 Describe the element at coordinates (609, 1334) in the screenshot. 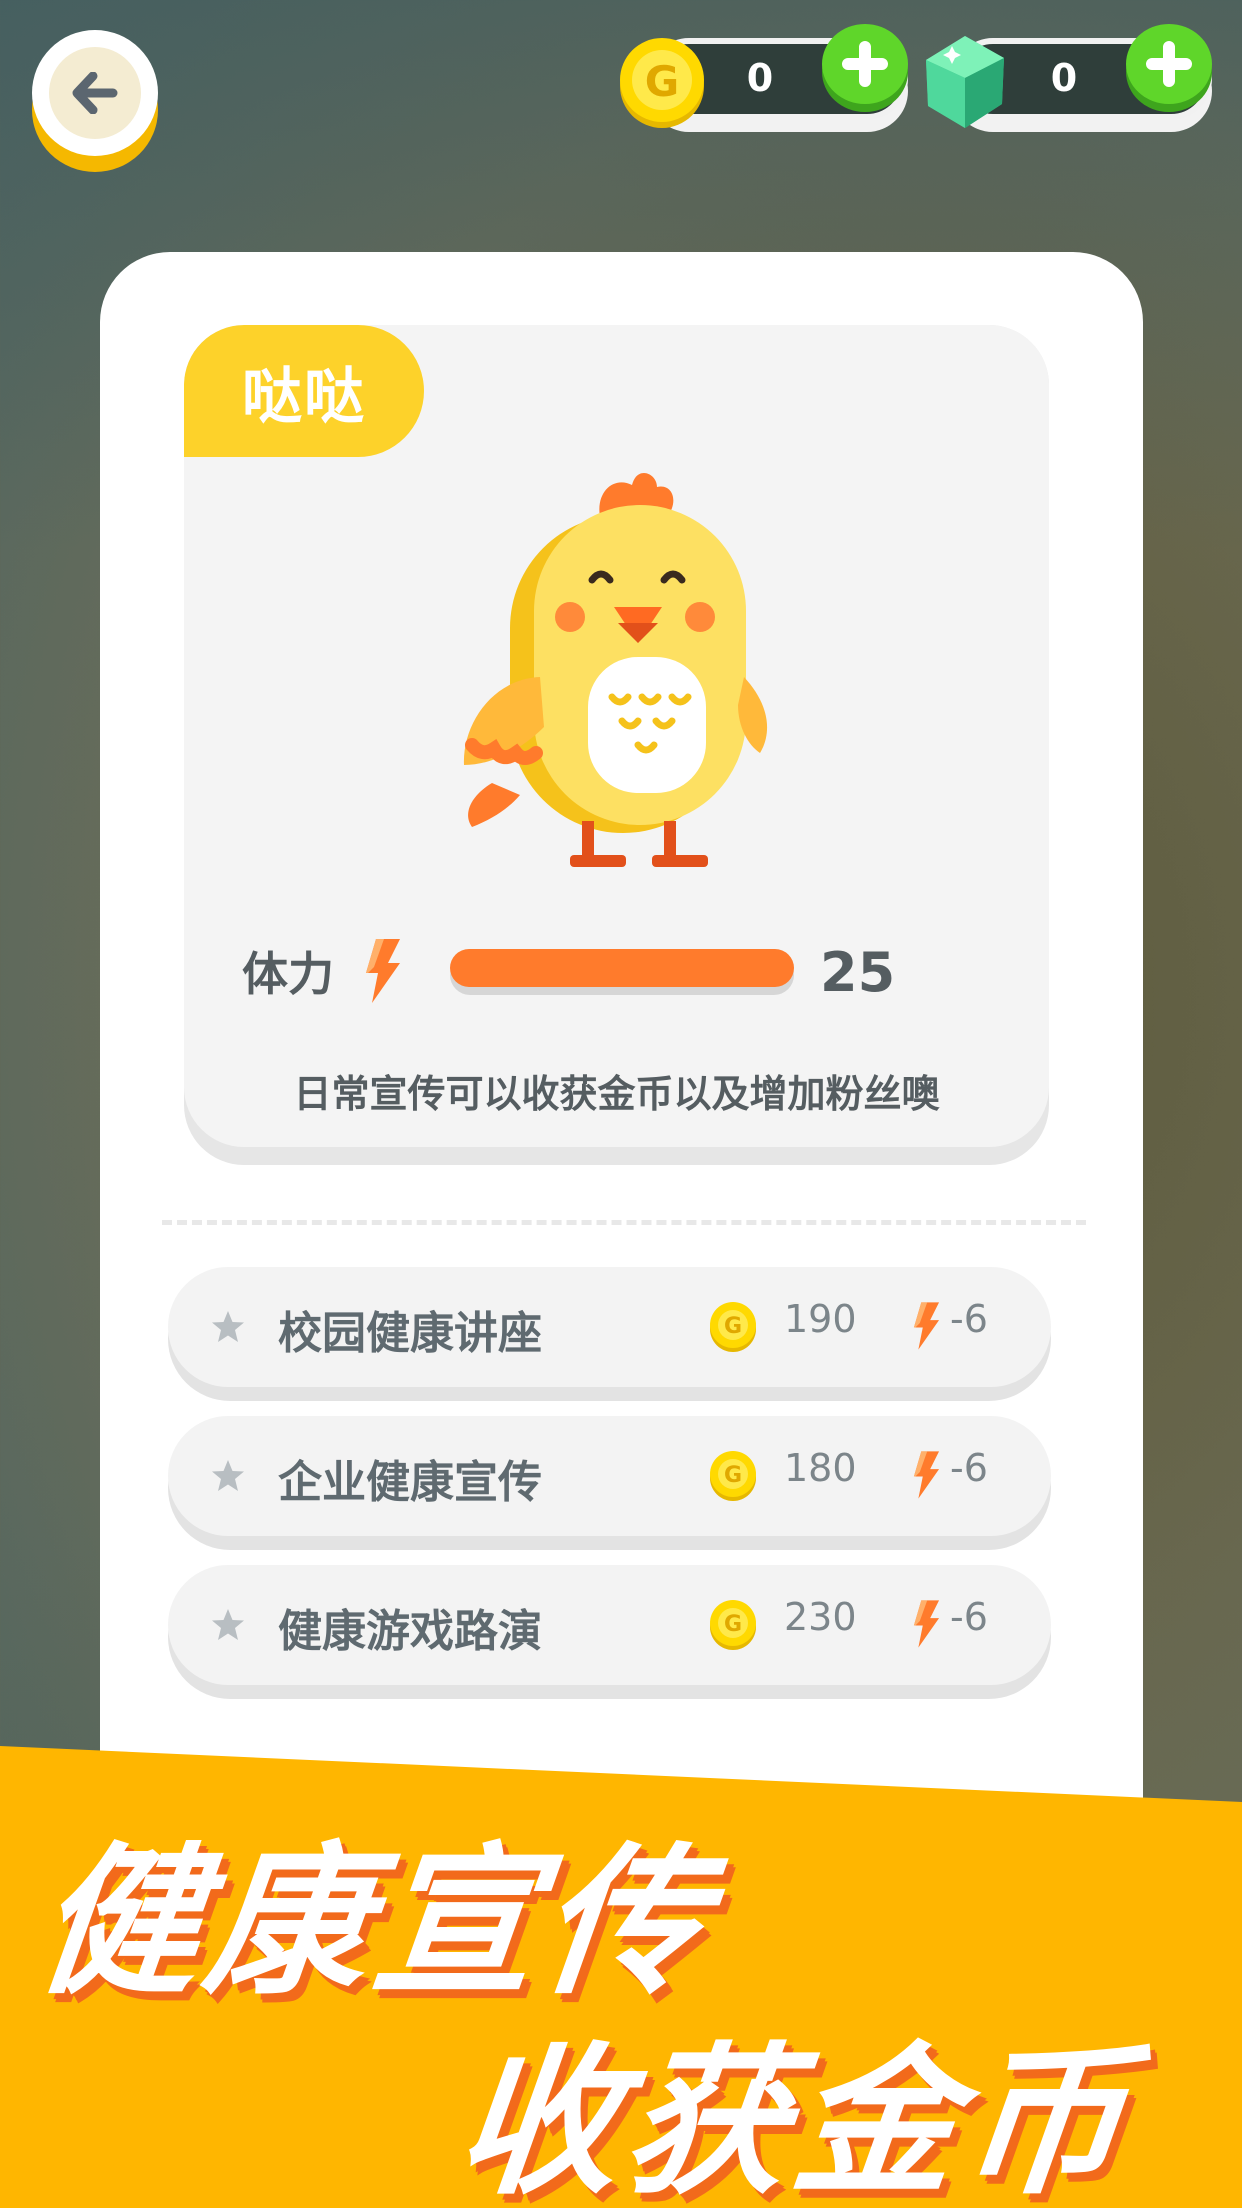

I see `task-item: 校园健康讲座 G 190 -6` at that location.